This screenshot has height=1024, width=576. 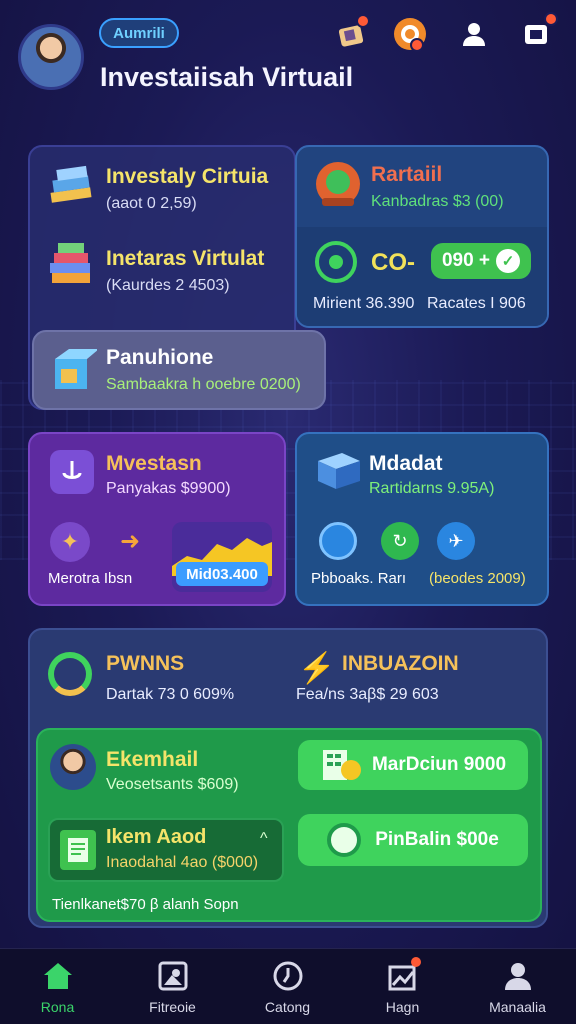 What do you see at coordinates (222, 574) in the screenshot?
I see `chart-value: Mid03.400` at bounding box center [222, 574].